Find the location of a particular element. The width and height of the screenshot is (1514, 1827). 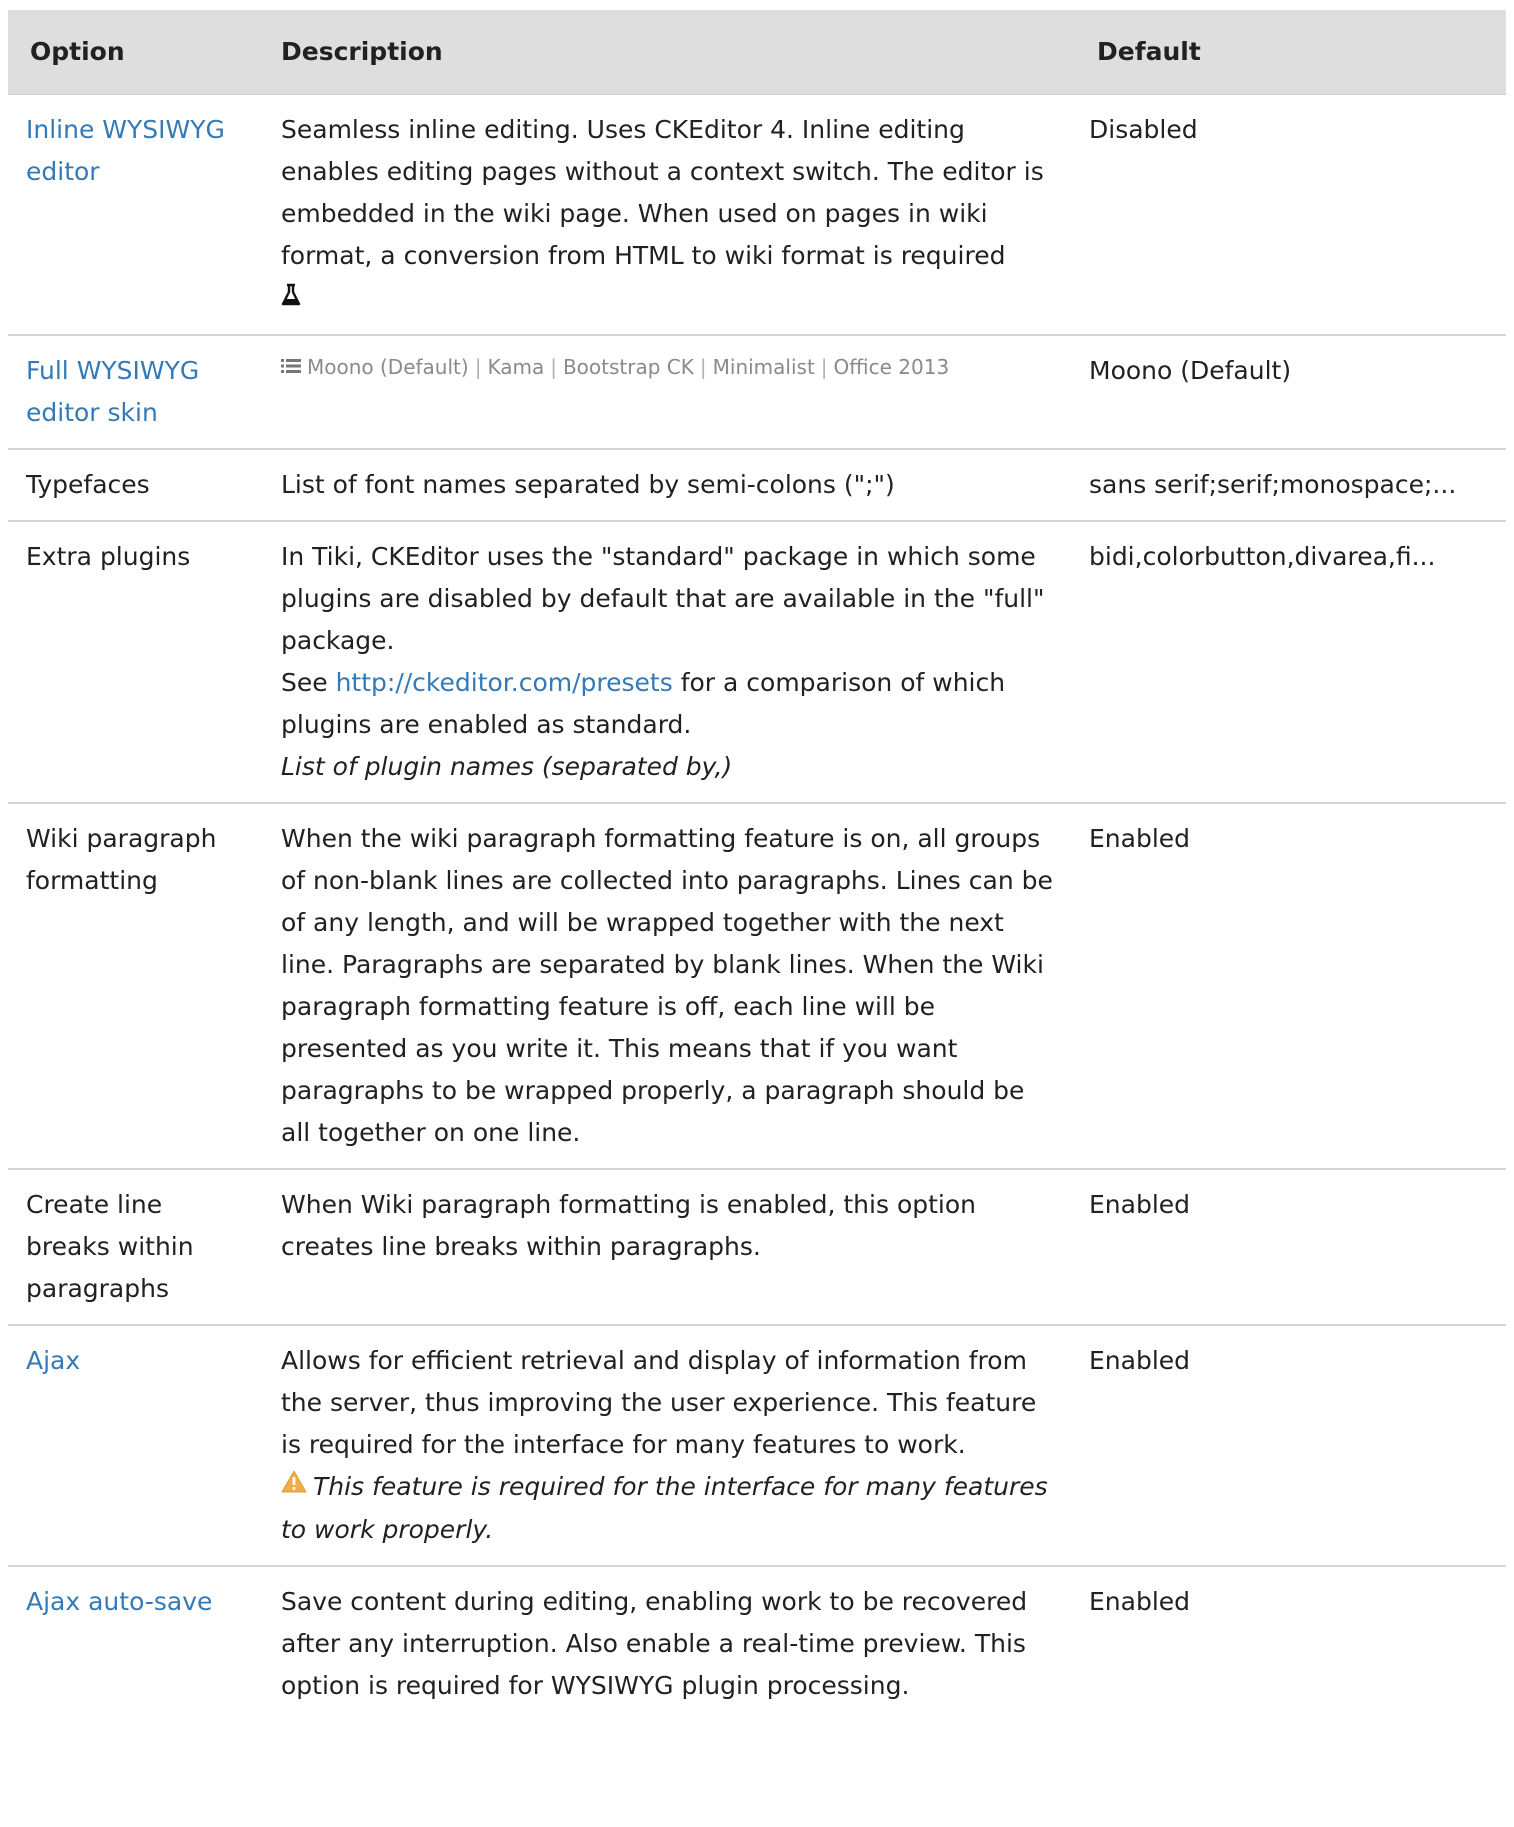

table-header-row: Option Description Default is located at coordinates (757, 52).